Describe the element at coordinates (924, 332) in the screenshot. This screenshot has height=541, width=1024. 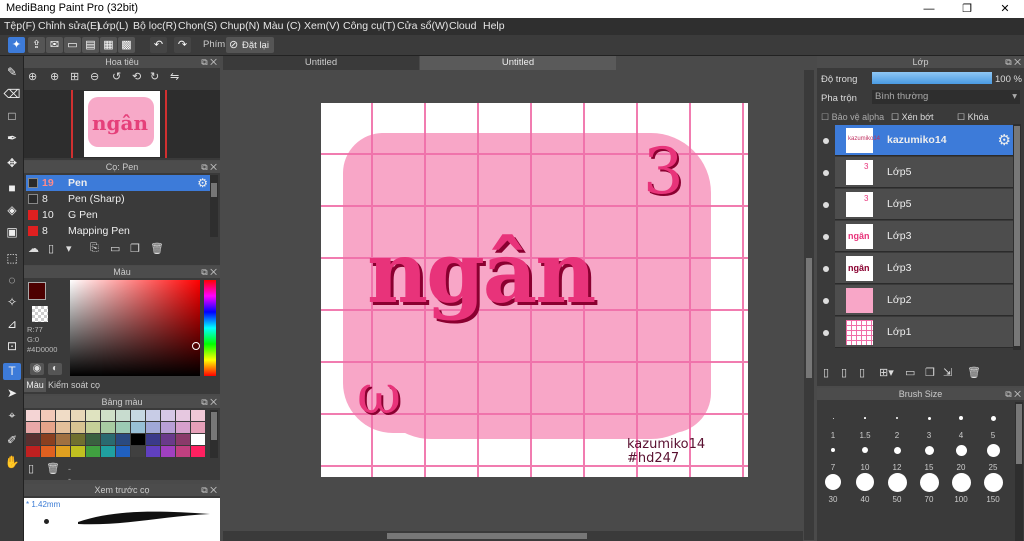
I see `layer-row: Lớp1` at that location.